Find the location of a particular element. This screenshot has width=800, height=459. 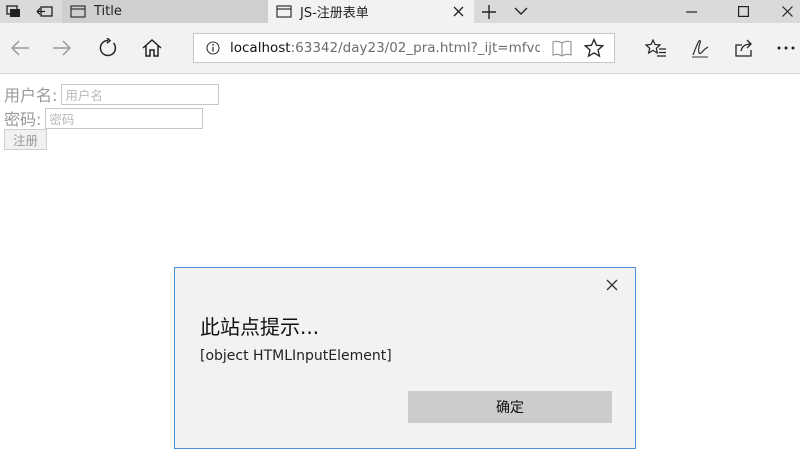

username-label: 用户名: is located at coordinates (31, 95).